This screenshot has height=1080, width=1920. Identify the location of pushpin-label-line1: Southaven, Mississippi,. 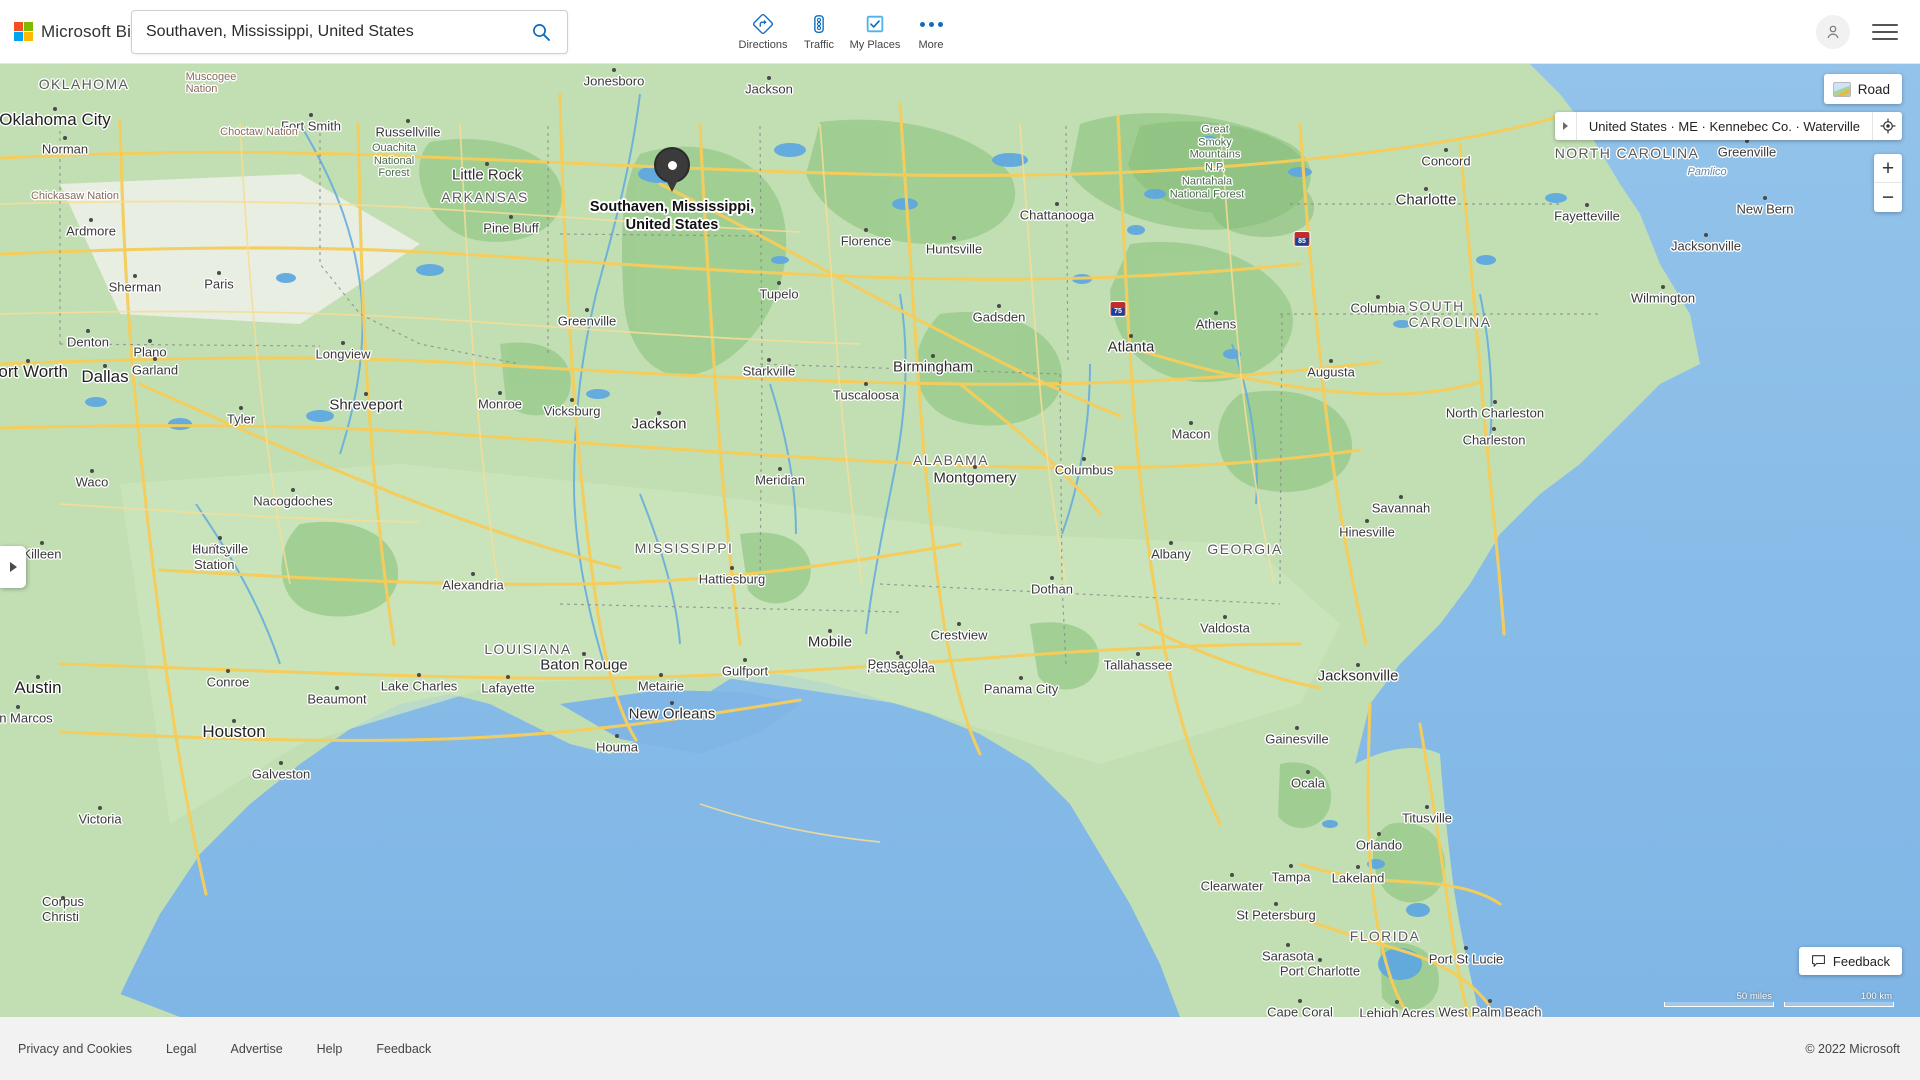
(672, 207).